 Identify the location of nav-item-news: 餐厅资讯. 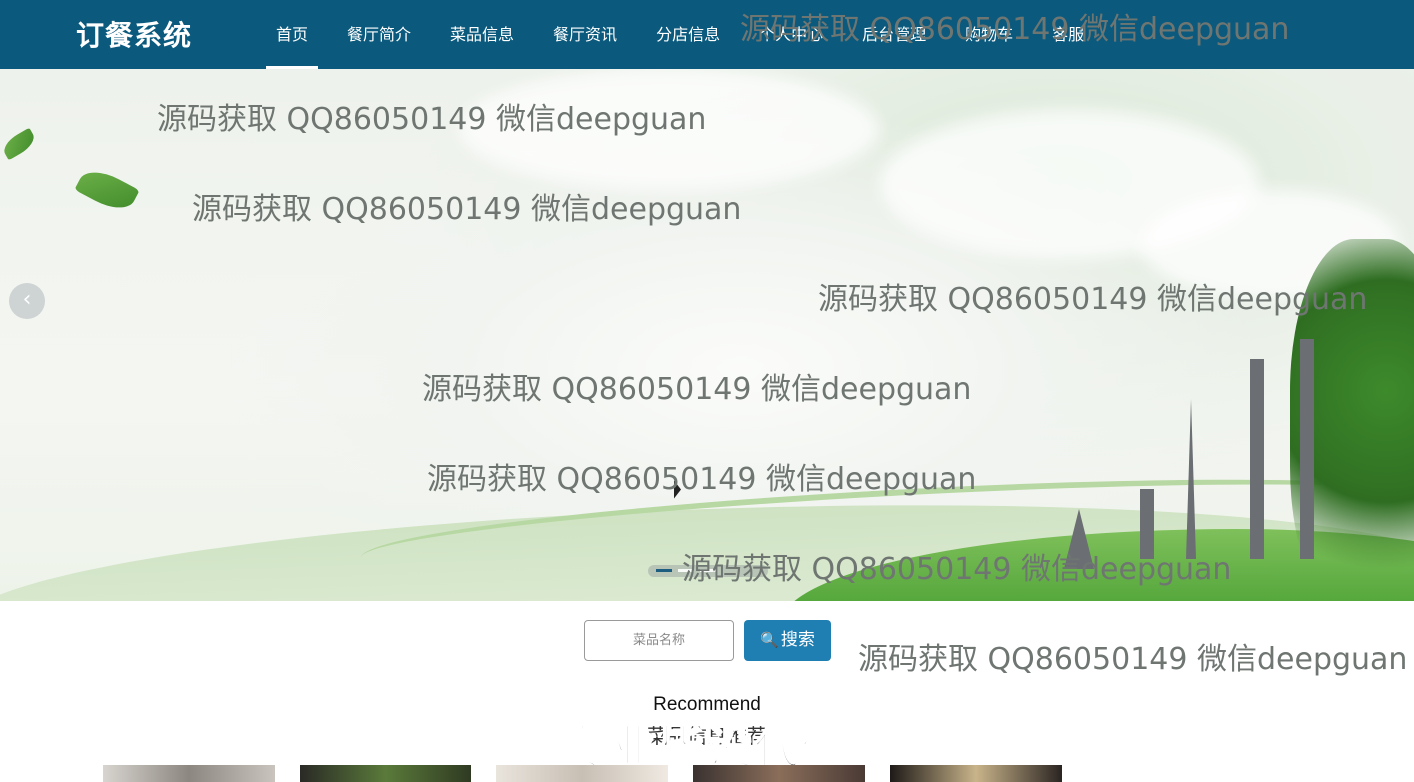
(585, 34).